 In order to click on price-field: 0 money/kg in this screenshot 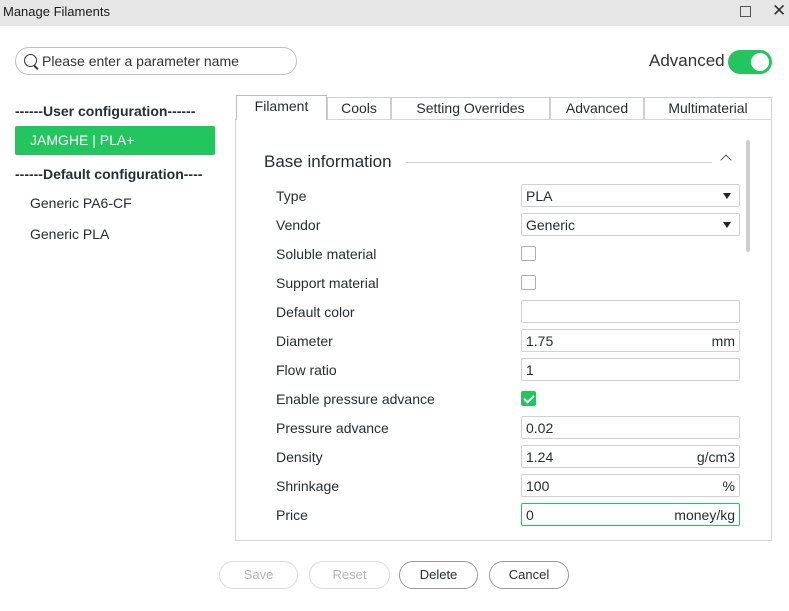, I will do `click(630, 514)`.